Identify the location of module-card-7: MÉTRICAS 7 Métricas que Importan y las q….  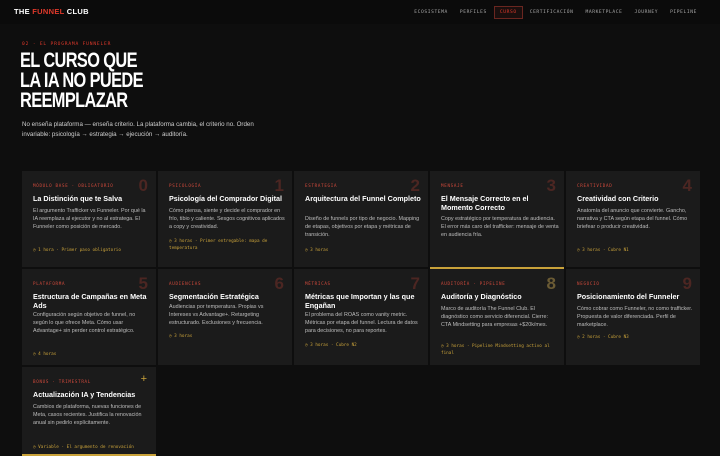
(361, 317).